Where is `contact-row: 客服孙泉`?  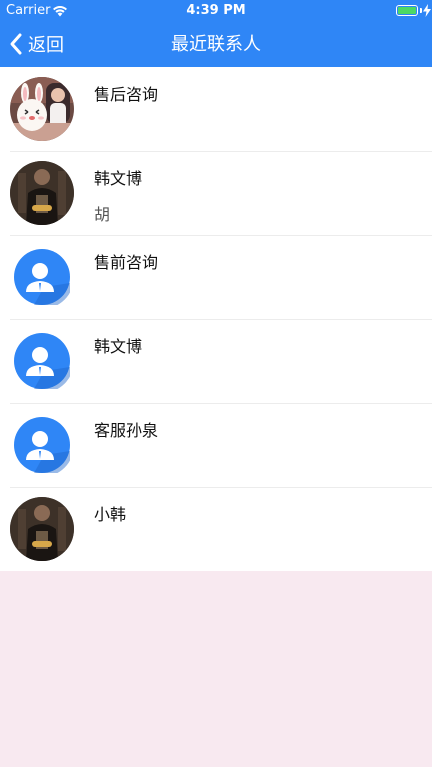
contact-row: 客服孙泉 is located at coordinates (216, 445).